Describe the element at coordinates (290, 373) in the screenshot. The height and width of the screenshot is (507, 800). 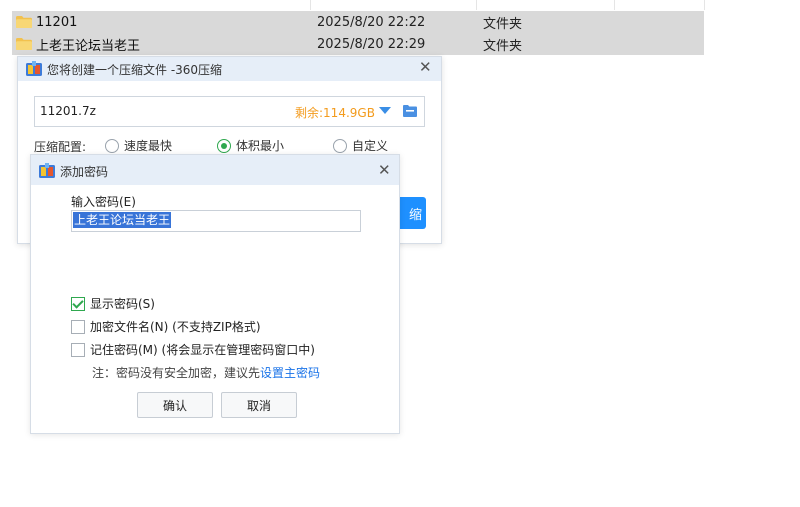
I see `set-master-password-link: 设置主密码` at that location.